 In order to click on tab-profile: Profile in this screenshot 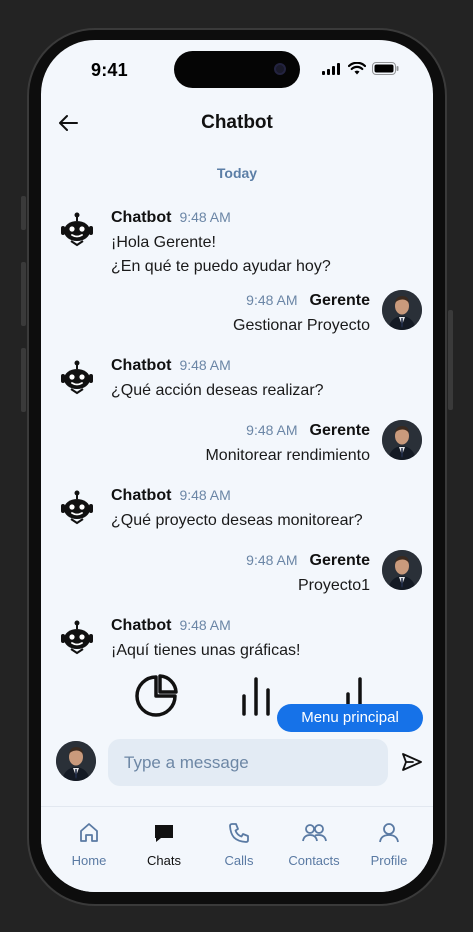, I will do `click(389, 844)`.